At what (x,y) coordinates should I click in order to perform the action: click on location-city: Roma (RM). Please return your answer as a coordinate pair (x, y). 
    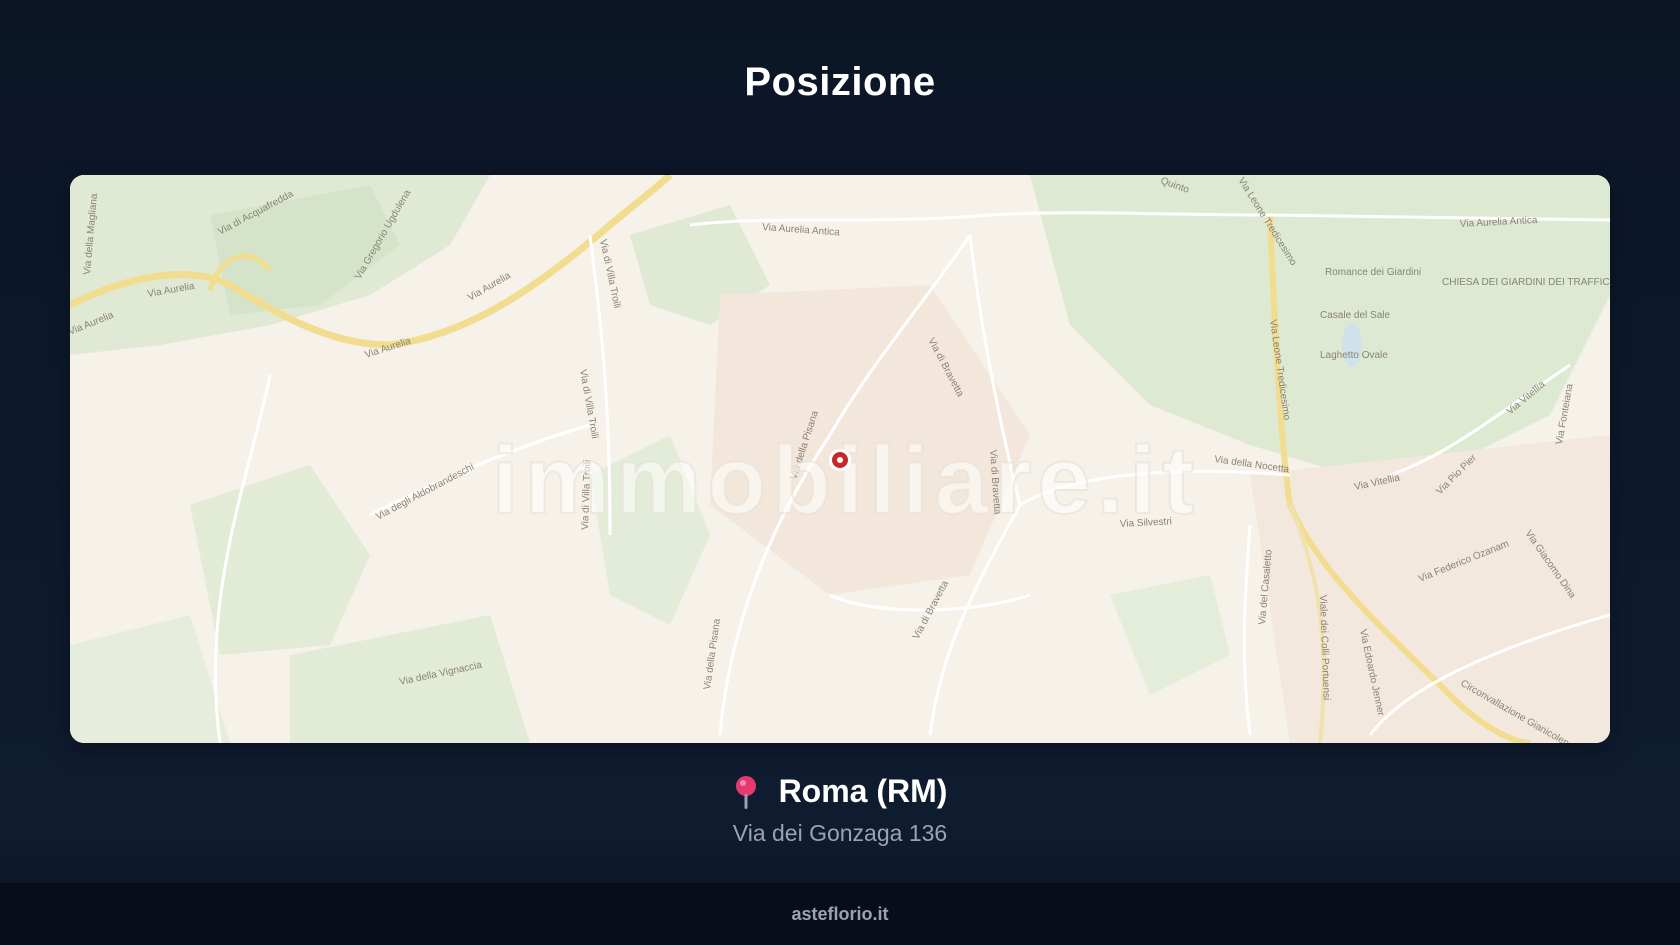
    Looking at the image, I should click on (863, 791).